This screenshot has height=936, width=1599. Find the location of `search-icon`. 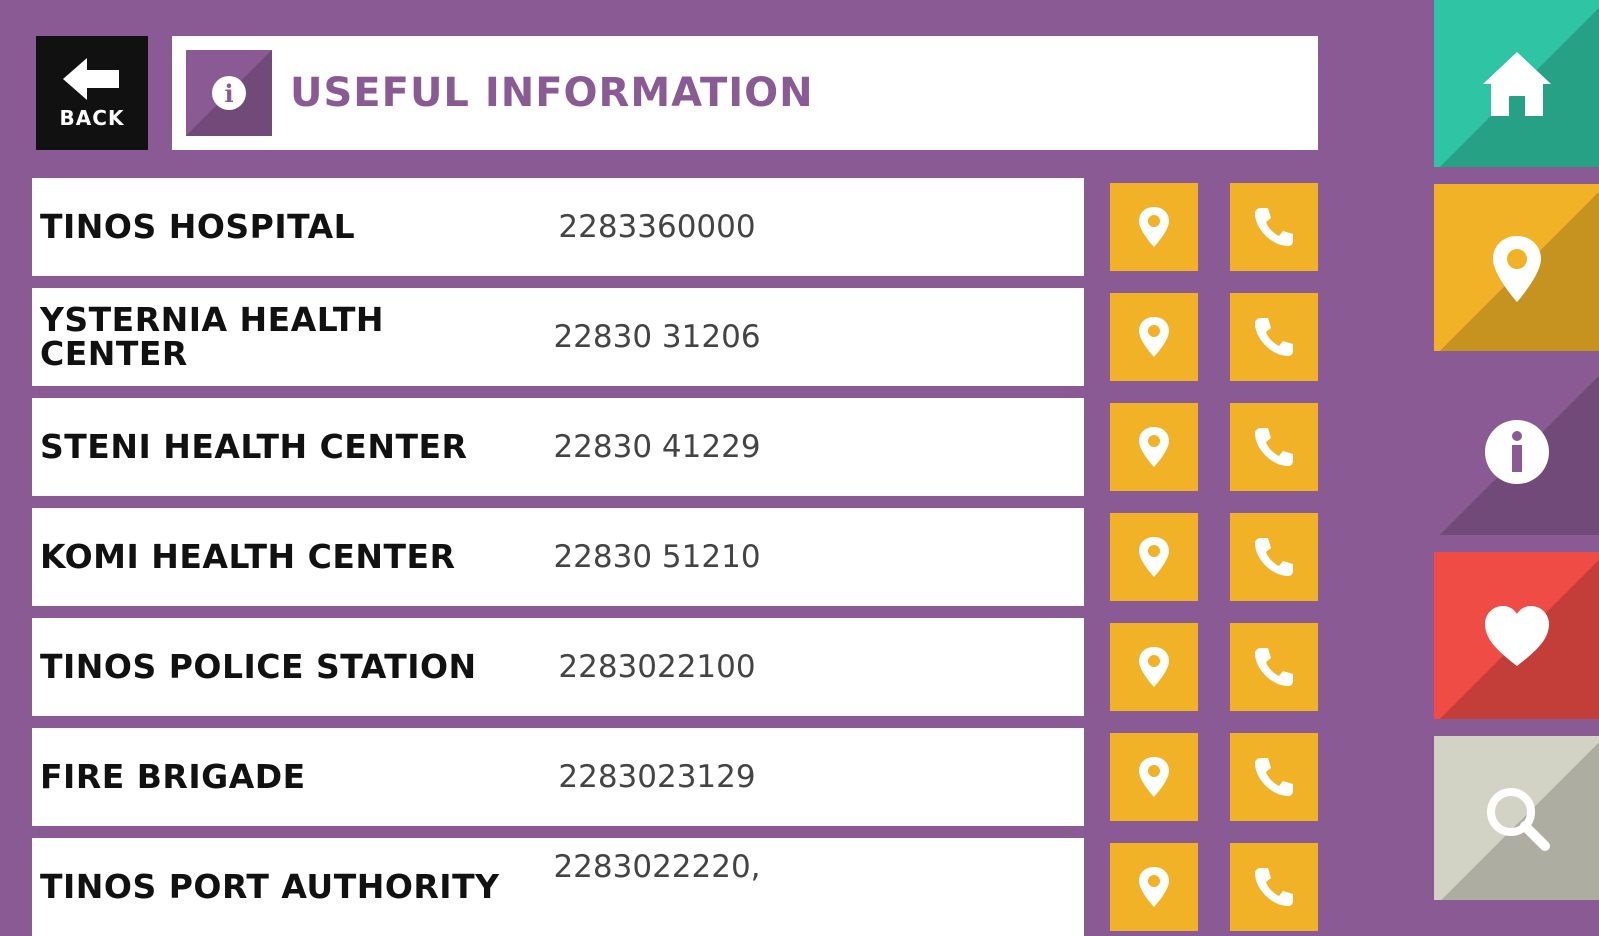

search-icon is located at coordinates (1518, 819).